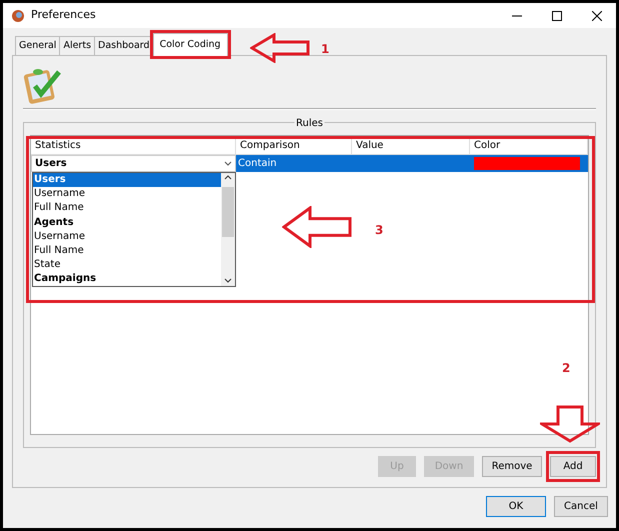  I want to click on dropdown-item: Agents, so click(127, 223).